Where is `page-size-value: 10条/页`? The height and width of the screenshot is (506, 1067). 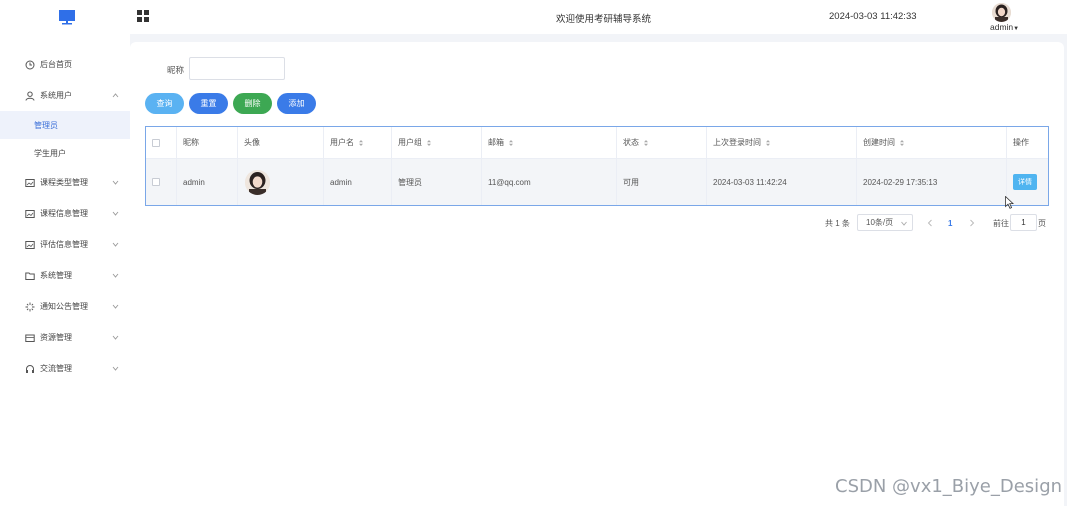 page-size-value: 10条/页 is located at coordinates (880, 222).